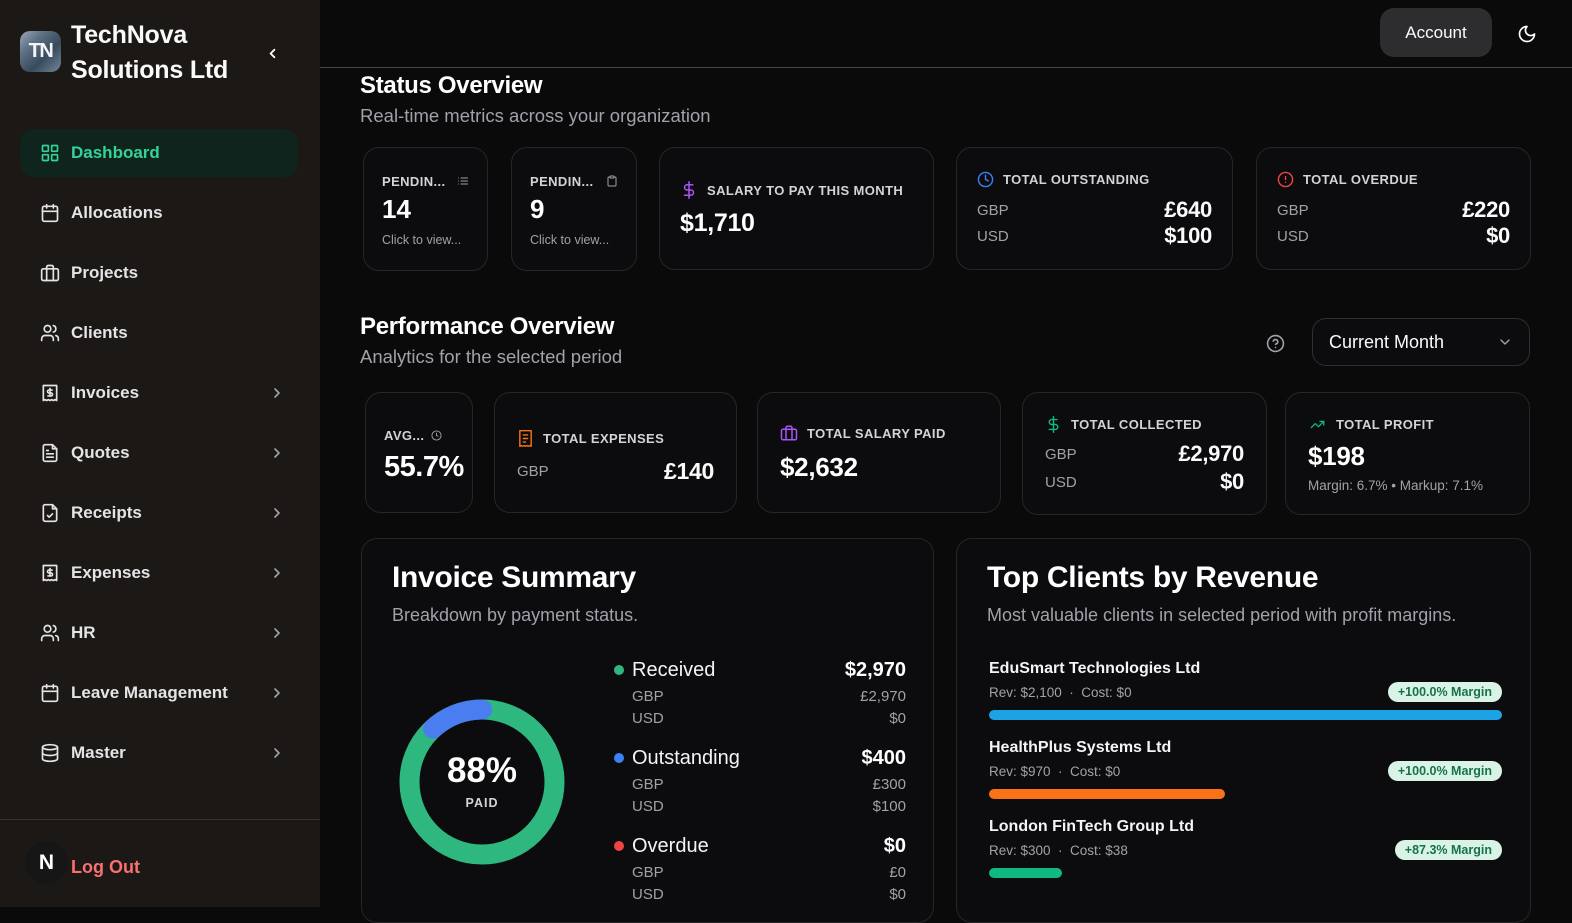 The height and width of the screenshot is (923, 1572). Describe the element at coordinates (482, 803) in the screenshot. I see `svg-text: PAID` at that location.